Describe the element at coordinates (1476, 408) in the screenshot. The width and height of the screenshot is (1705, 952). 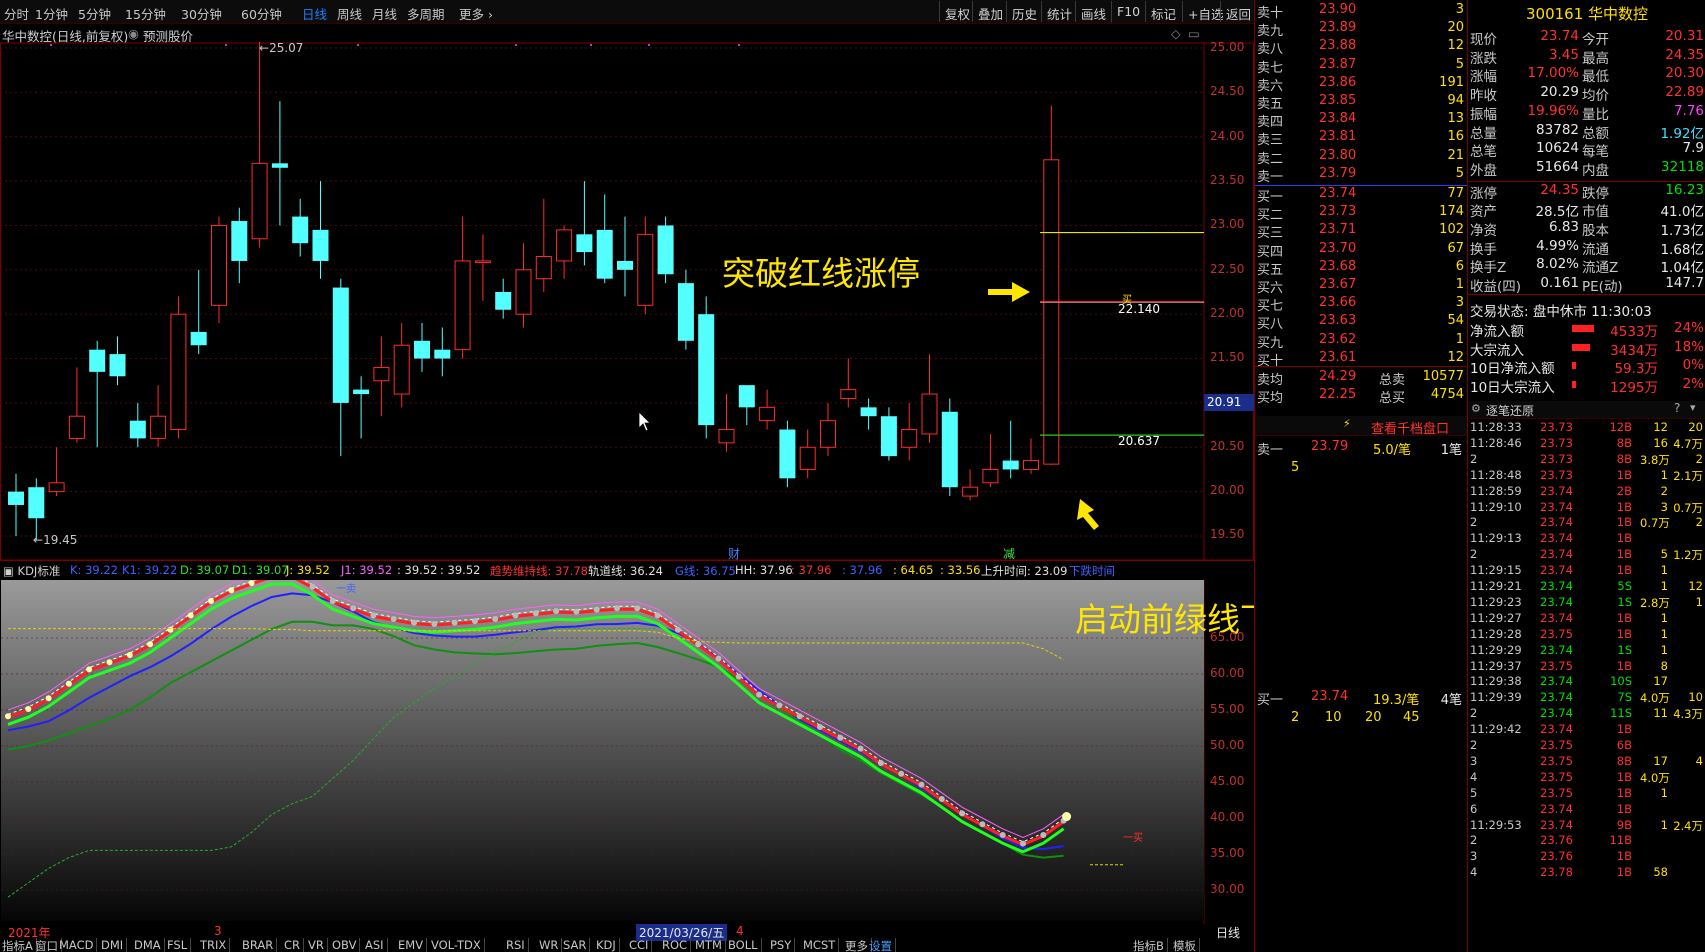
I see `settings-icon: ⚙` at that location.